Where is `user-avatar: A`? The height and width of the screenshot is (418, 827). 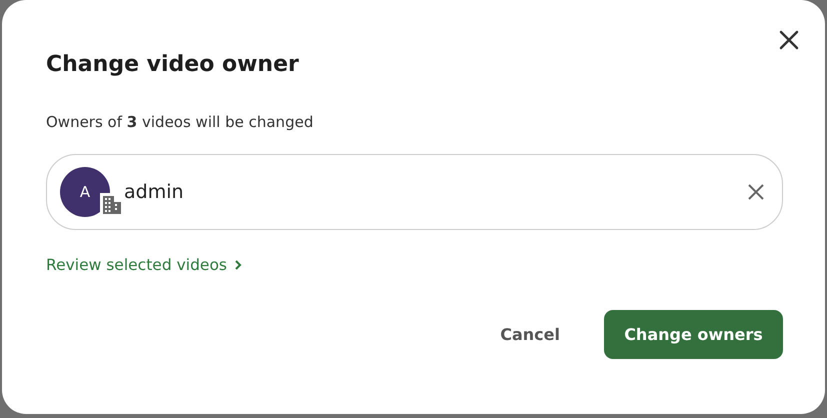 user-avatar: A is located at coordinates (85, 192).